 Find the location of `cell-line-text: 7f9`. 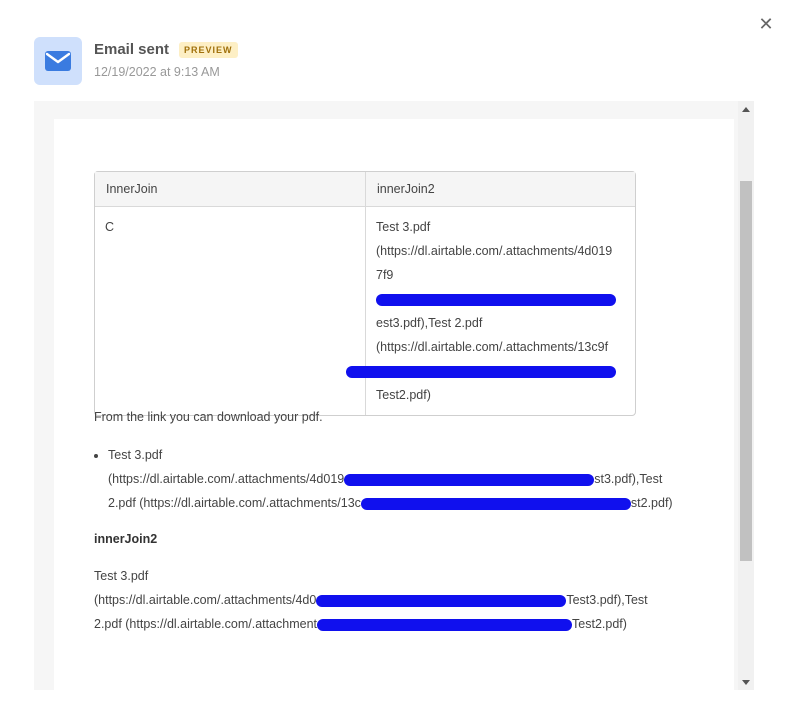

cell-line-text: 7f9 is located at coordinates (385, 275).